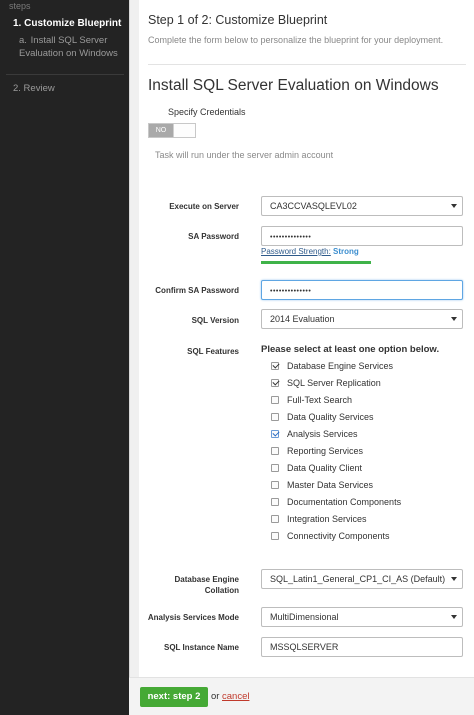 The width and height of the screenshot is (474, 715). What do you see at coordinates (34, 88) in the screenshot?
I see `sidebar-step-review: 2. Review` at bounding box center [34, 88].